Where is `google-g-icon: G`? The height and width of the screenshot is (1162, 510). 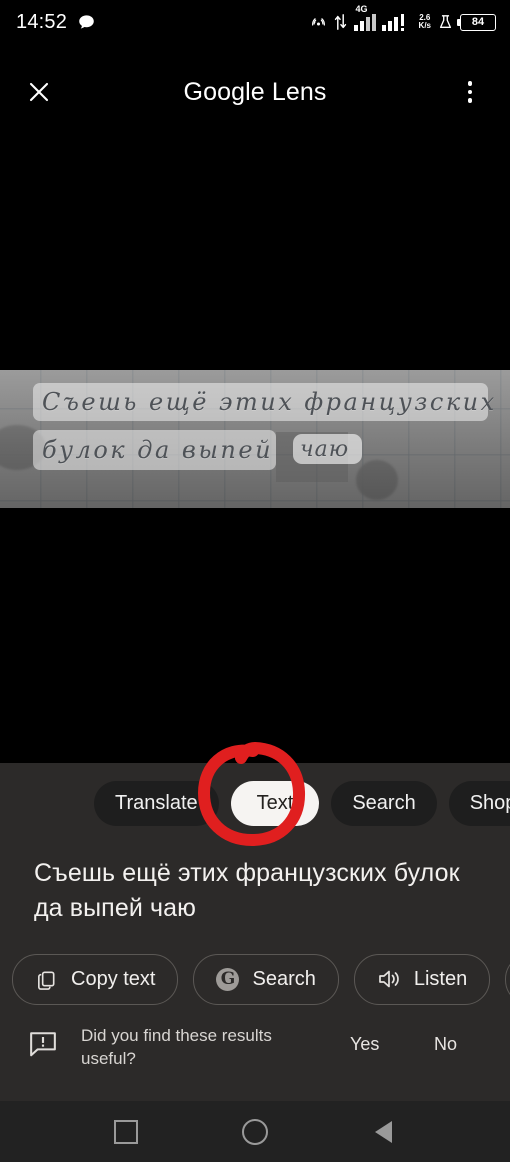 google-g-icon: G is located at coordinates (228, 979).